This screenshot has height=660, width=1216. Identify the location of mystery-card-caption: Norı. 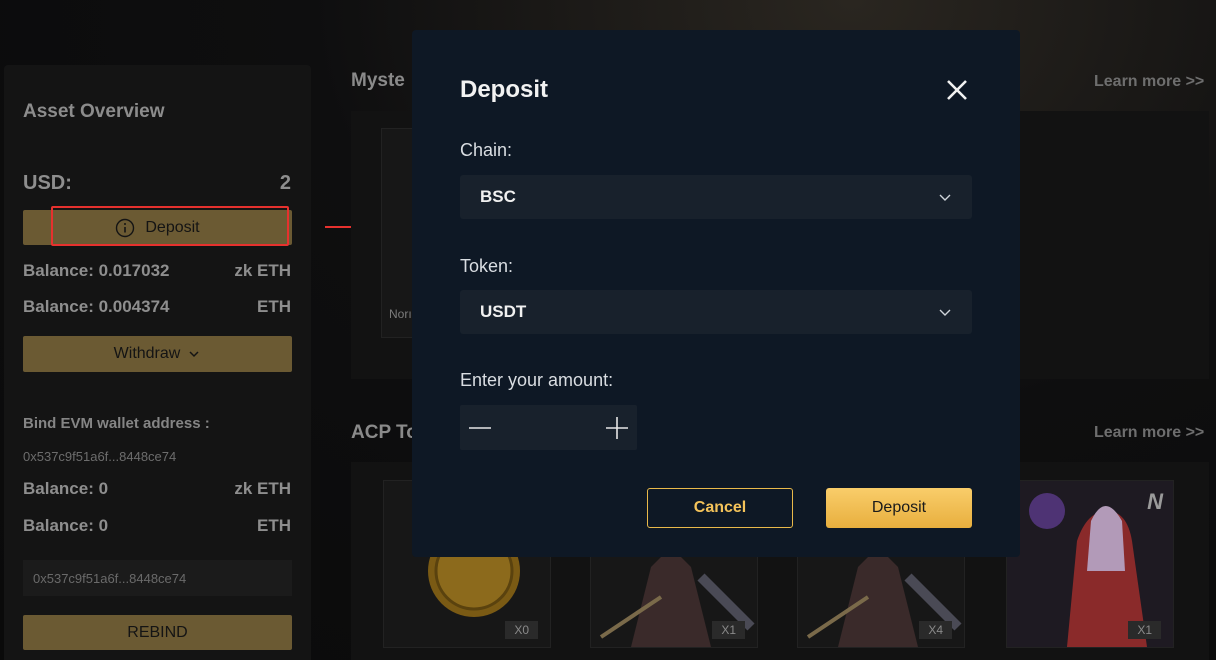
(400, 314).